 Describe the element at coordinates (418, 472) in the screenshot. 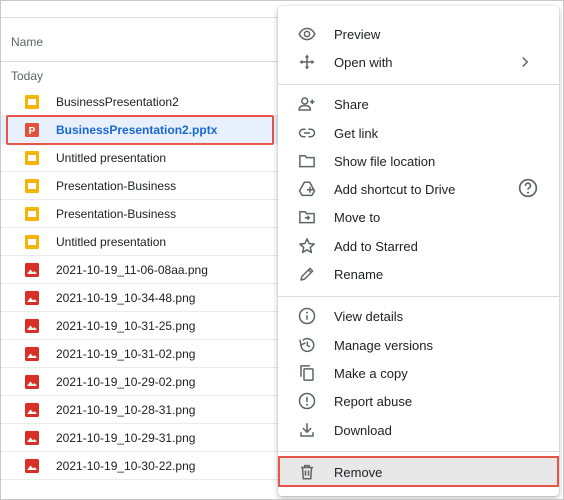

I see `menu-item-remove: Remove` at that location.